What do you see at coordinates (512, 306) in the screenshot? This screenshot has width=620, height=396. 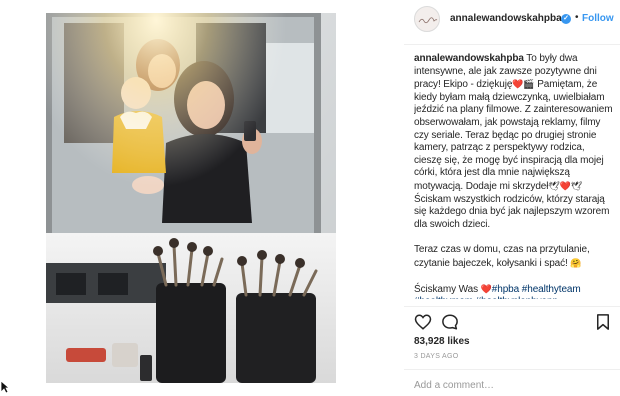 I see `actions-divider` at bounding box center [512, 306].